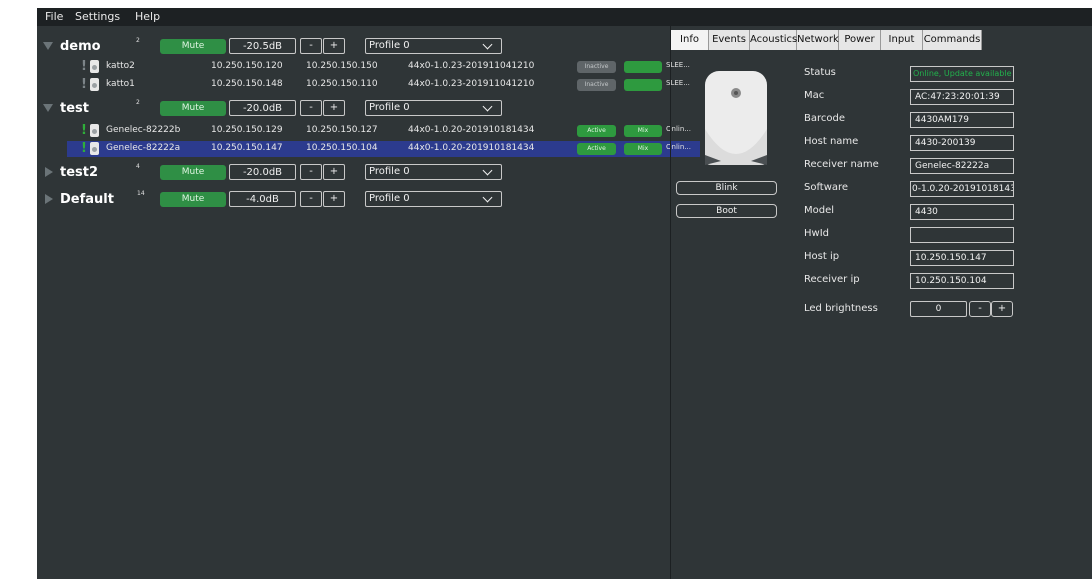 This screenshot has width=1092, height=579. Describe the element at coordinates (54, 16) in the screenshot. I see `menu-file: File` at that location.